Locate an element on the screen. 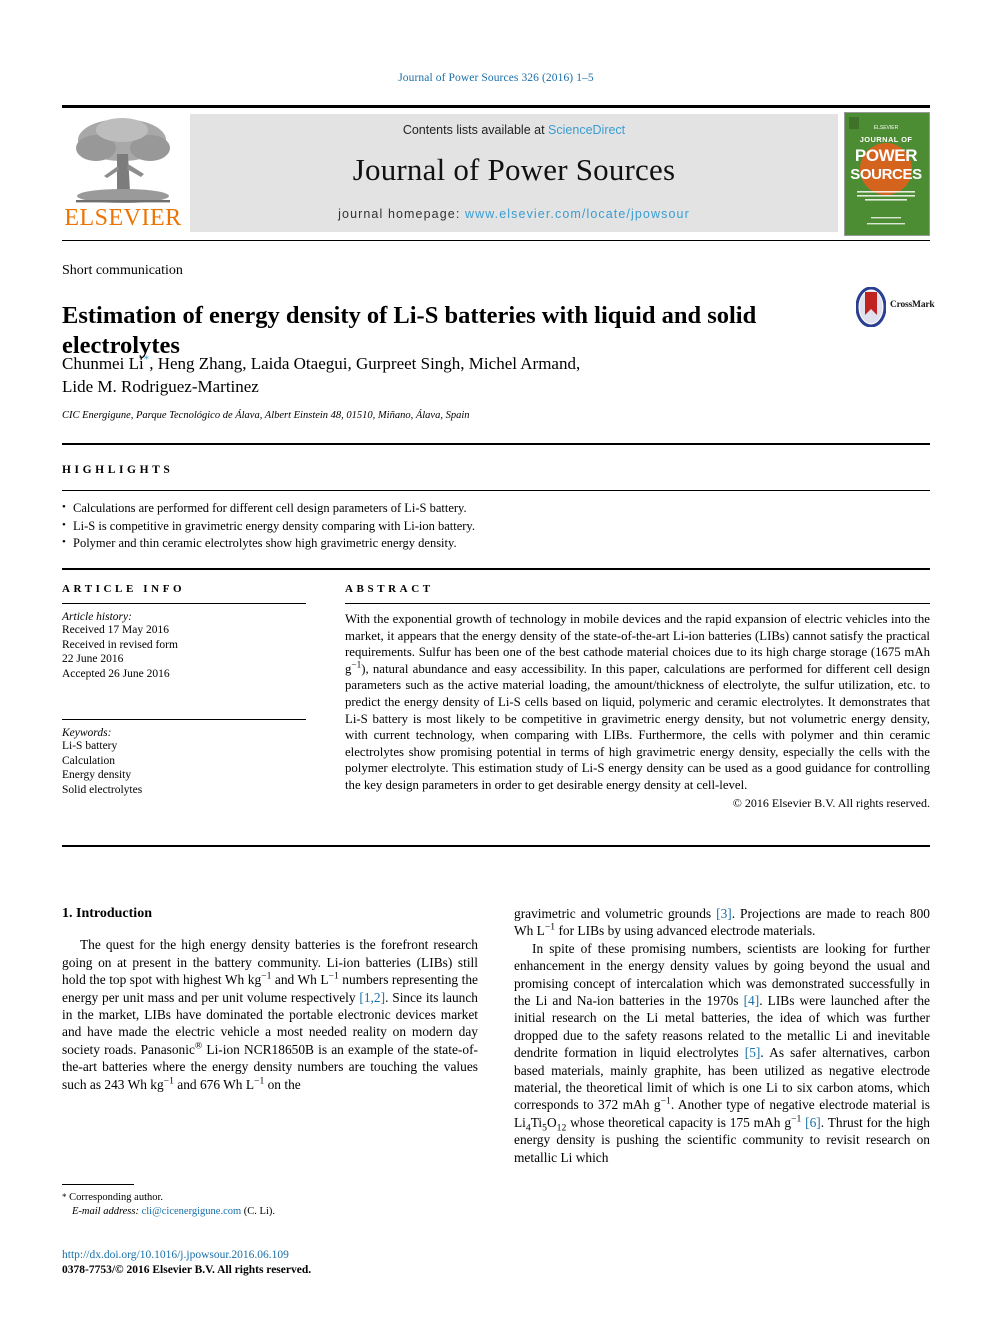 Image resolution: width=992 pixels, height=1323 pixels. section-heading-introduction: 1. Introduction is located at coordinates (107, 913).